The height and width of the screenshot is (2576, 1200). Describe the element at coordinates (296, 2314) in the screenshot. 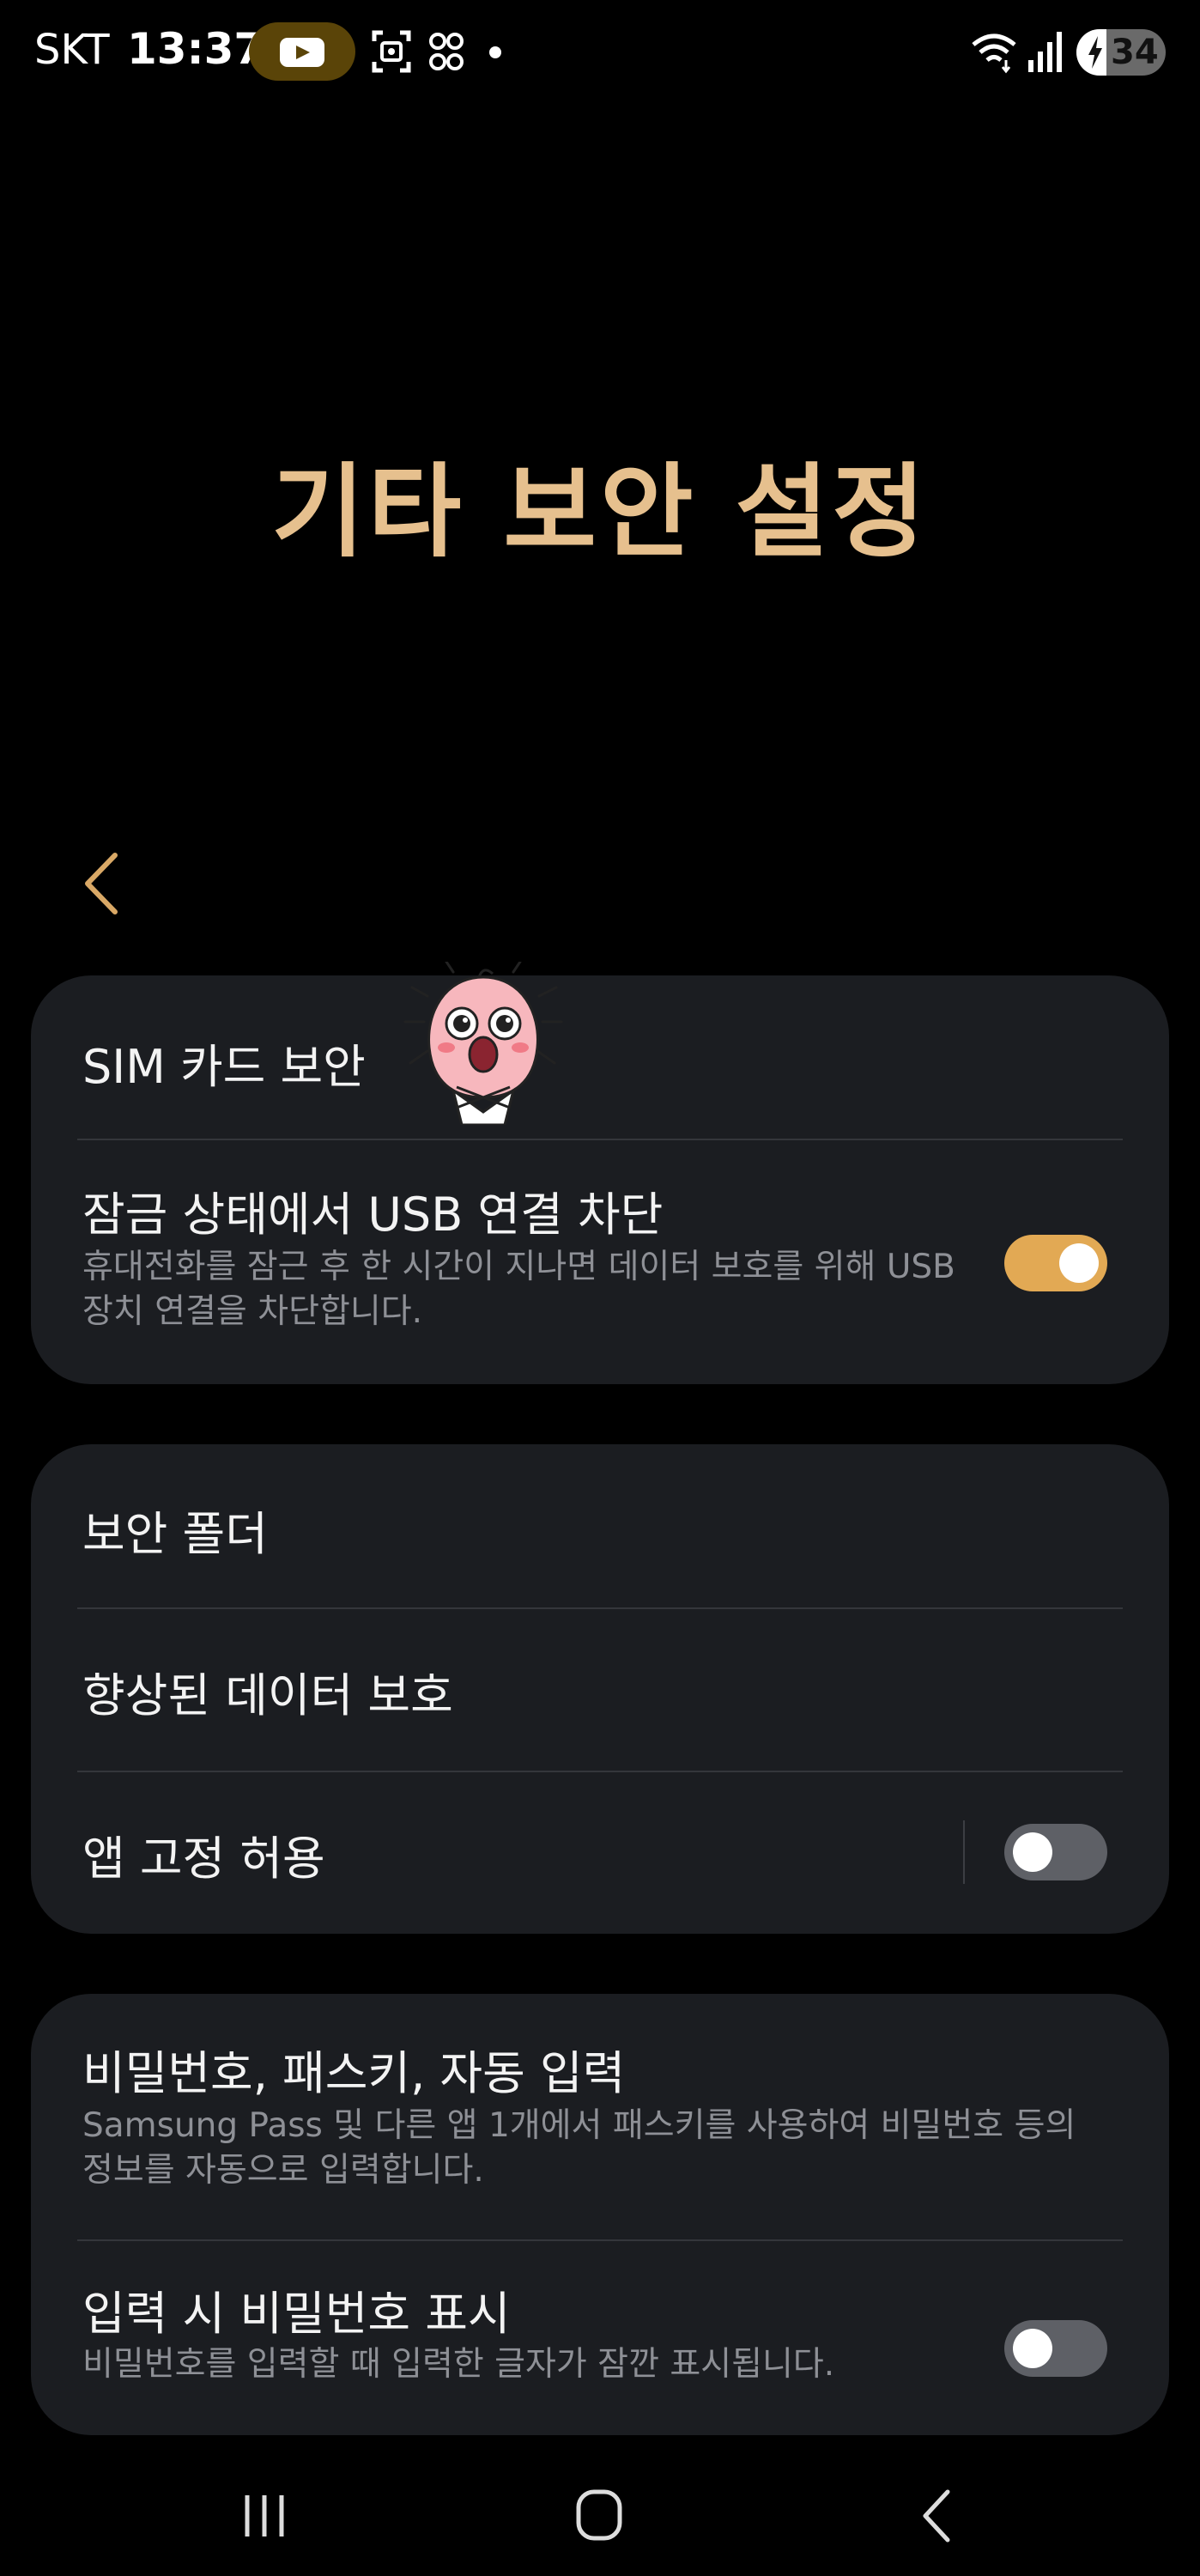

I see `show-passwords-title: 입력 시 비밀번호 표시` at that location.